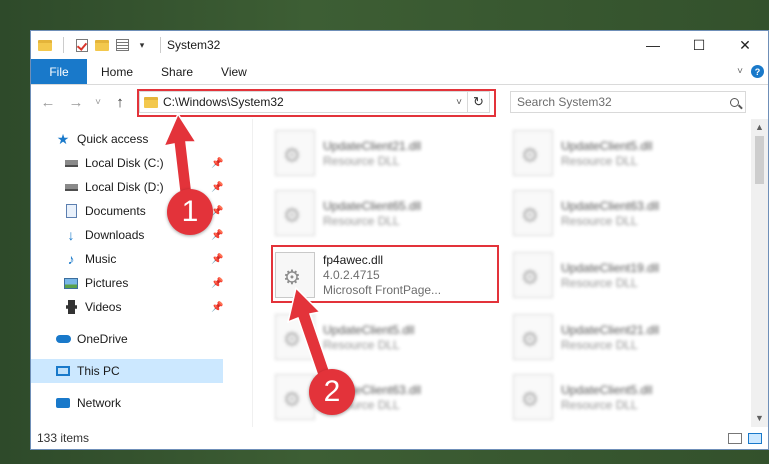 Image resolution: width=769 pixels, height=464 pixels. What do you see at coordinates (759, 273) in the screenshot?
I see `vertical-scrollbar: ▲ ▼` at bounding box center [759, 273].